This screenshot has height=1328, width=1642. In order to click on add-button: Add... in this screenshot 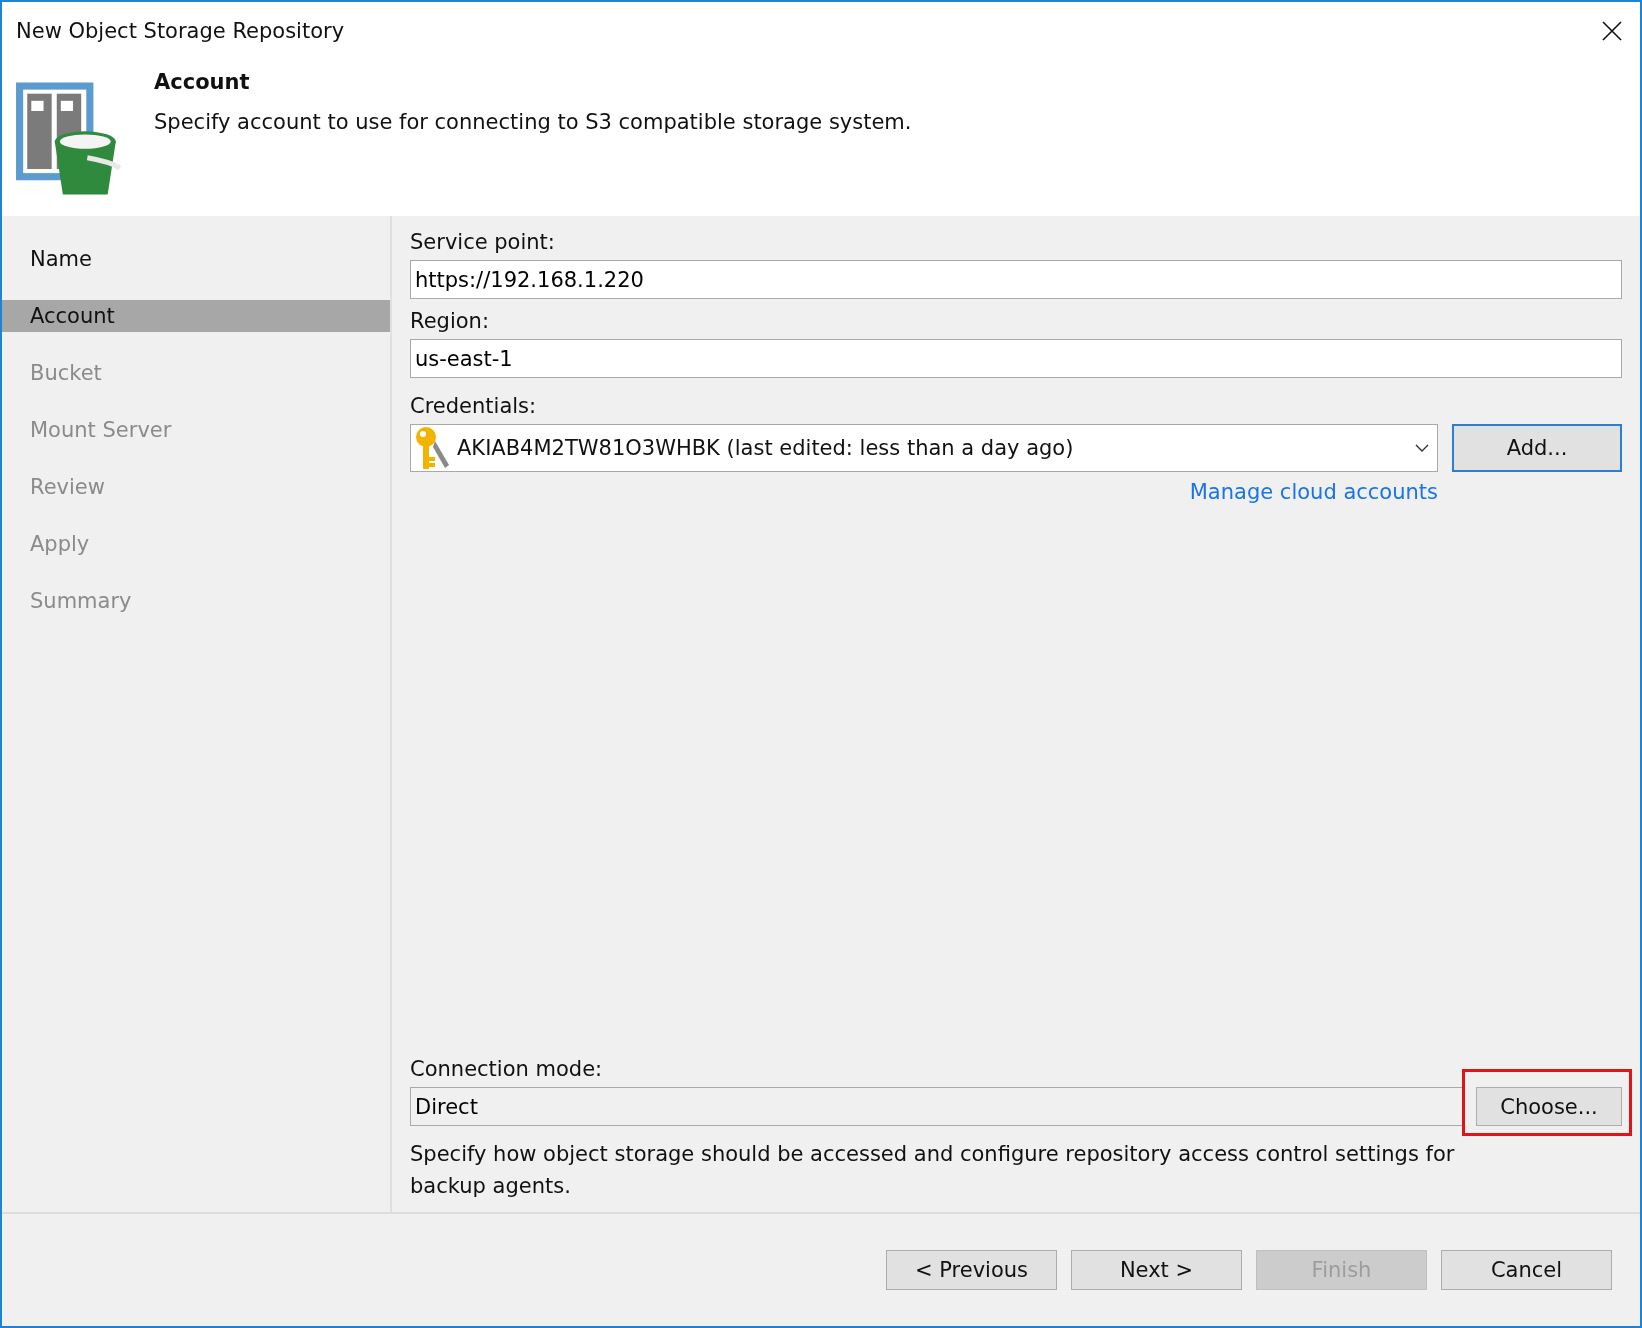, I will do `click(1537, 448)`.